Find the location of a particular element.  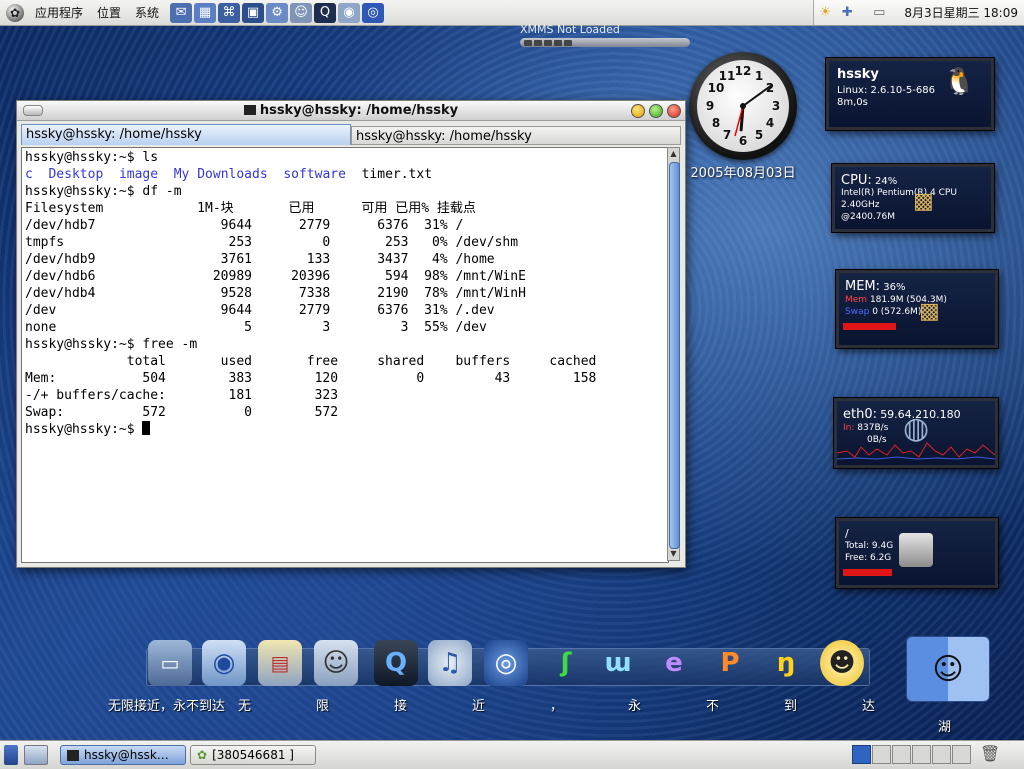

network-monitor: eth0: 59.64.210.180 In: 837B/s 0B/s ◍ is located at coordinates (916, 433).